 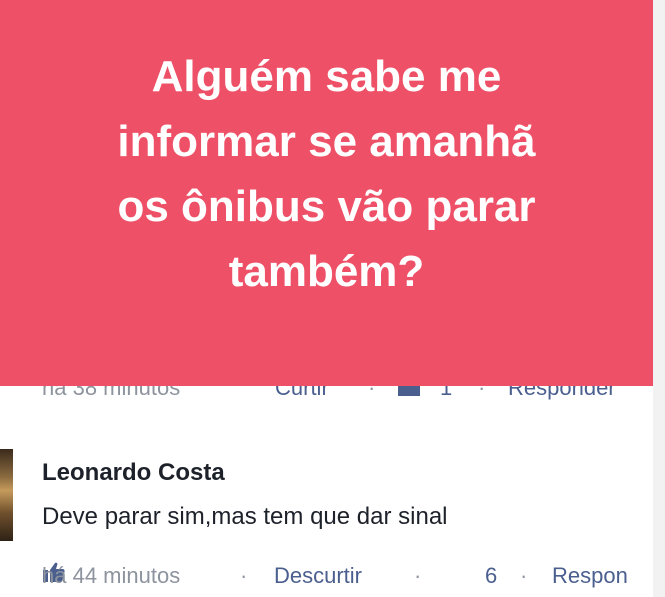 I want to click on reply-link: Respon, so click(x=590, y=576).